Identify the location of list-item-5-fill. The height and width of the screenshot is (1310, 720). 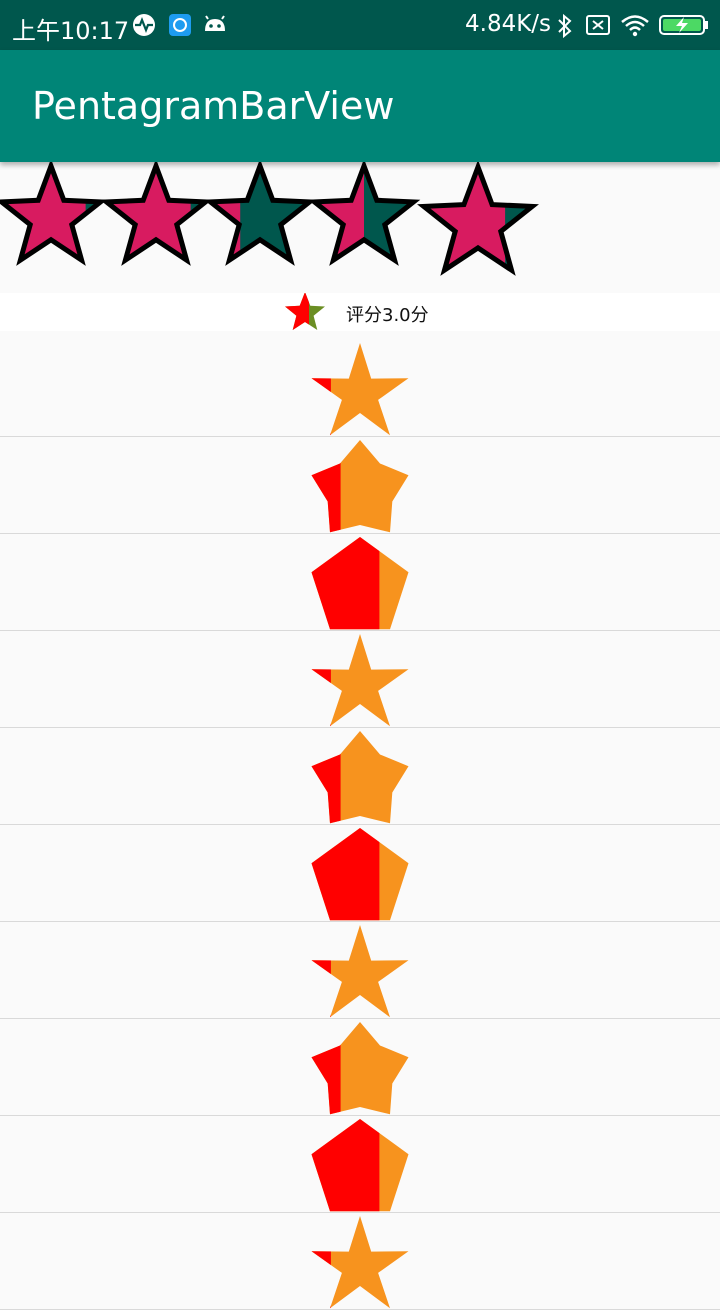
(360, 777).